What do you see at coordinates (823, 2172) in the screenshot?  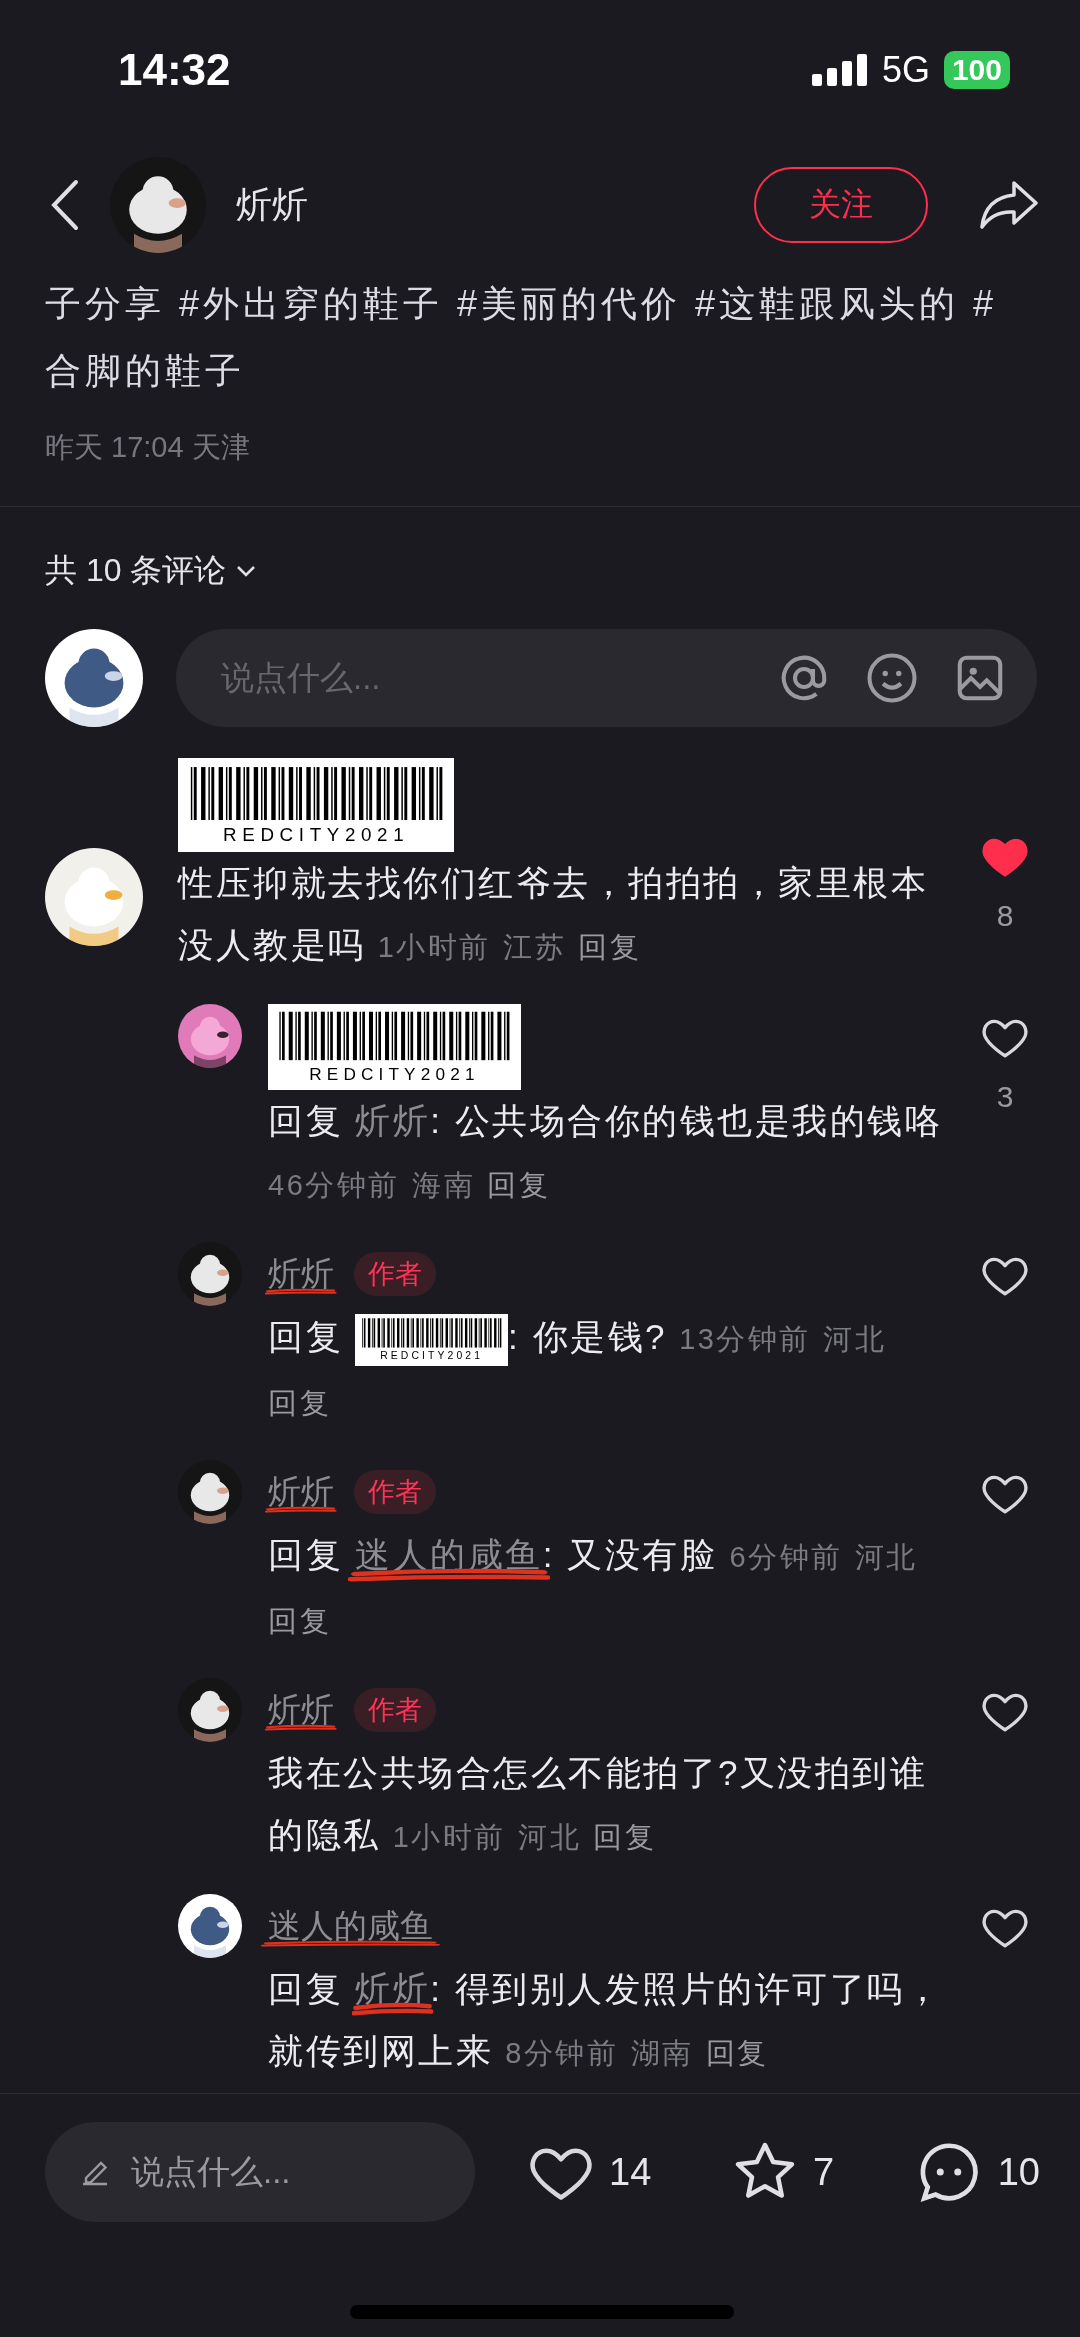 I see `collect-count: 7` at bounding box center [823, 2172].